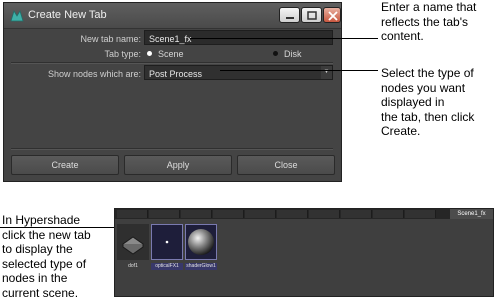 Image resolution: width=500 pixels, height=306 pixels. I want to click on annotation-line: click the new tab, so click(46, 234).